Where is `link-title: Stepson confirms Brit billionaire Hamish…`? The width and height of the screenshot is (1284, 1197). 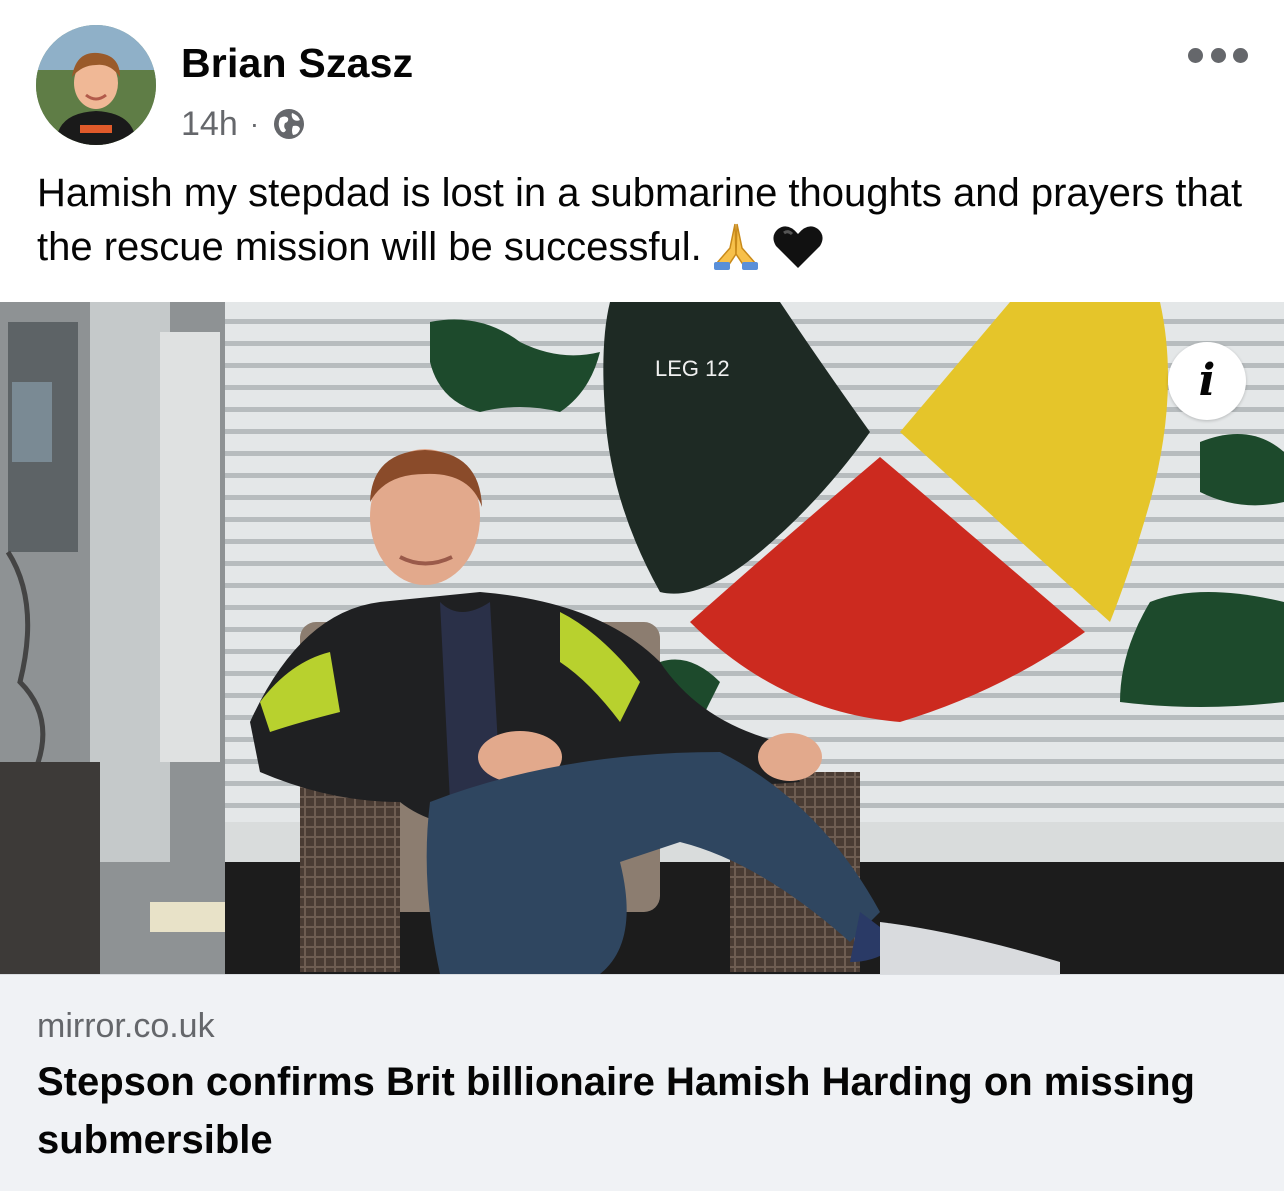 link-title: Stepson confirms Brit billionaire Hamish… is located at coordinates (637, 1111).